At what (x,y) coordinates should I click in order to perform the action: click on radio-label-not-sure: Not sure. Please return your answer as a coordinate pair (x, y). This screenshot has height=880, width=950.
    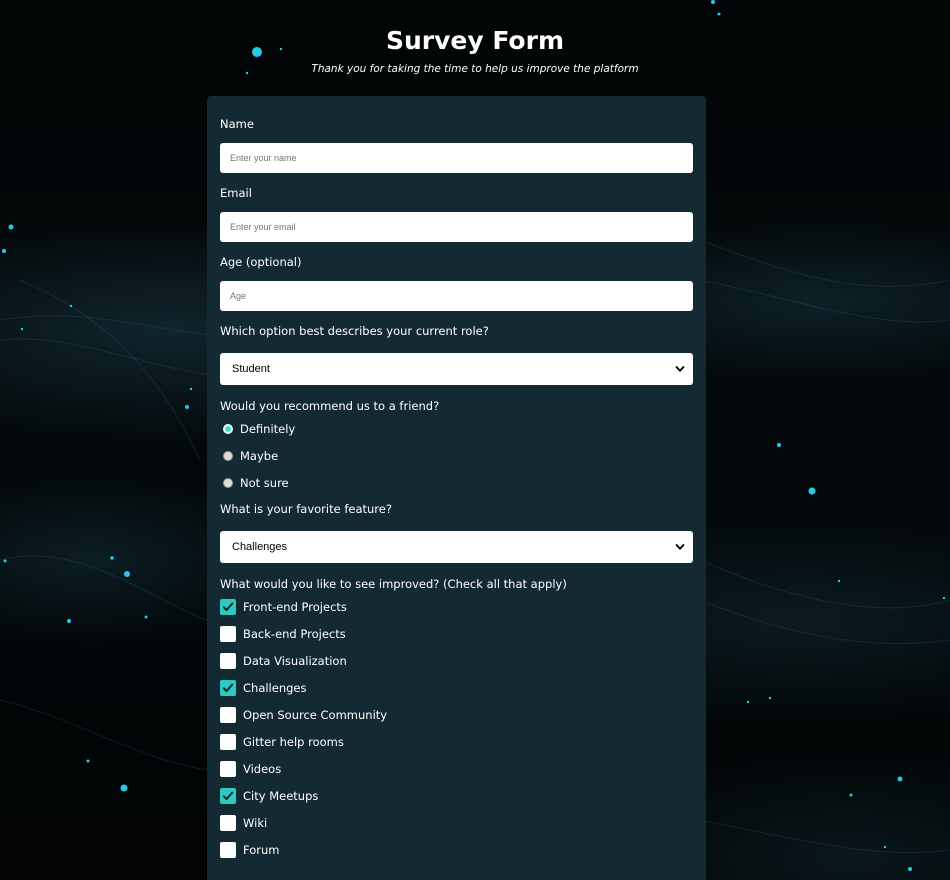
    Looking at the image, I should click on (264, 483).